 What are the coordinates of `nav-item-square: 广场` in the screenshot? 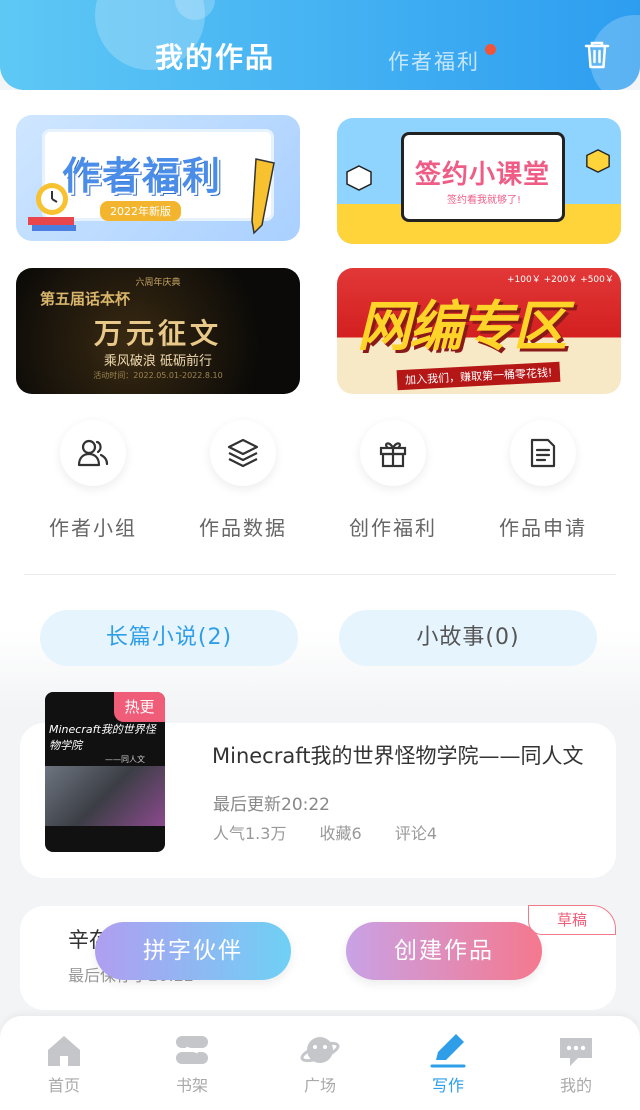 It's located at (320, 1063).